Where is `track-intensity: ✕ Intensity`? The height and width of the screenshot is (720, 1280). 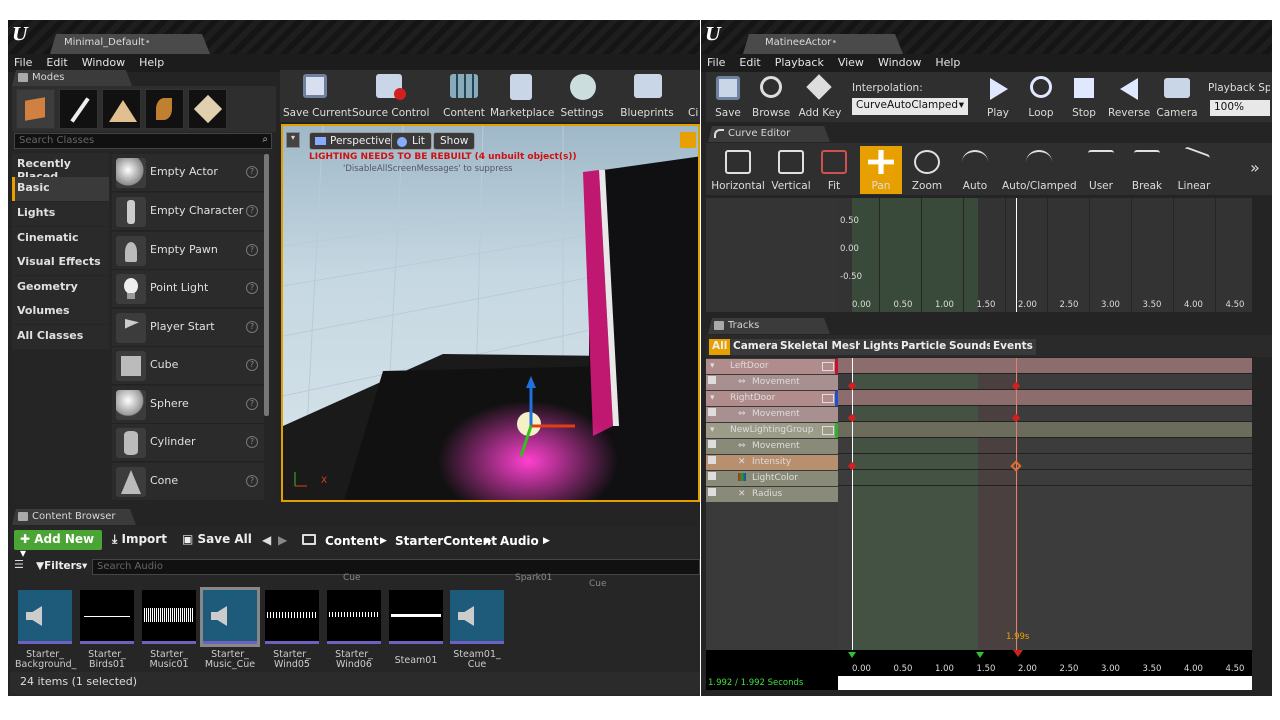
track-intensity: ✕ Intensity is located at coordinates (772, 462).